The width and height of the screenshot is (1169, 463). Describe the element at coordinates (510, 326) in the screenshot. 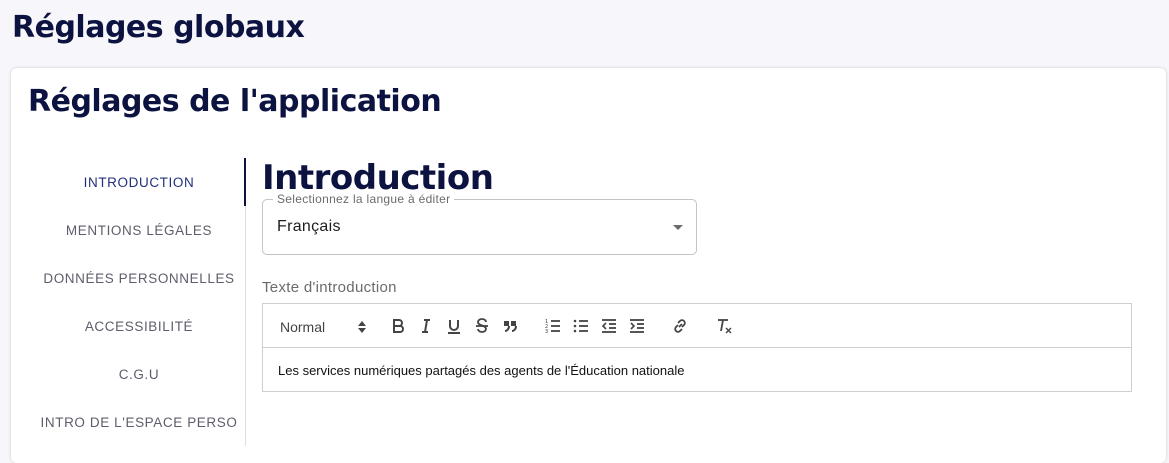

I see `blockquote-icon` at that location.